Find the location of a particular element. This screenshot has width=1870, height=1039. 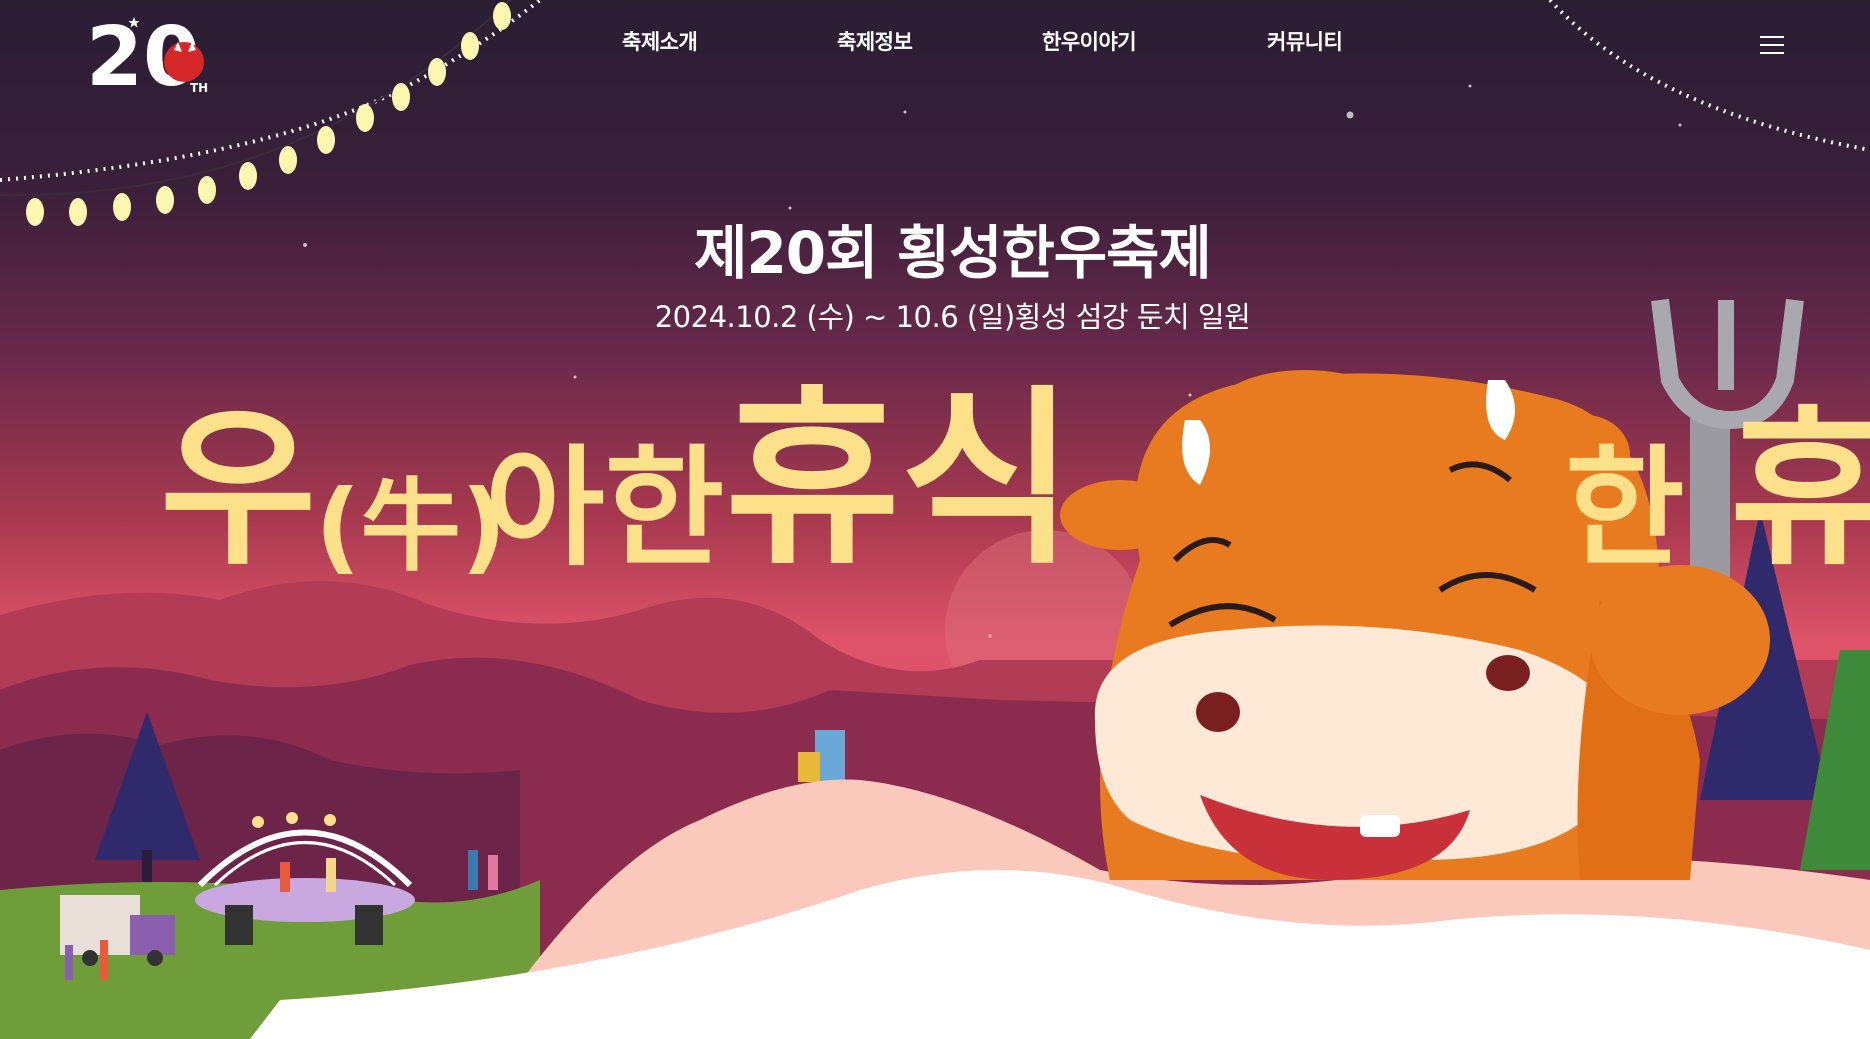

slogan-hyu-right: 휴 is located at coordinates (1800, 490).